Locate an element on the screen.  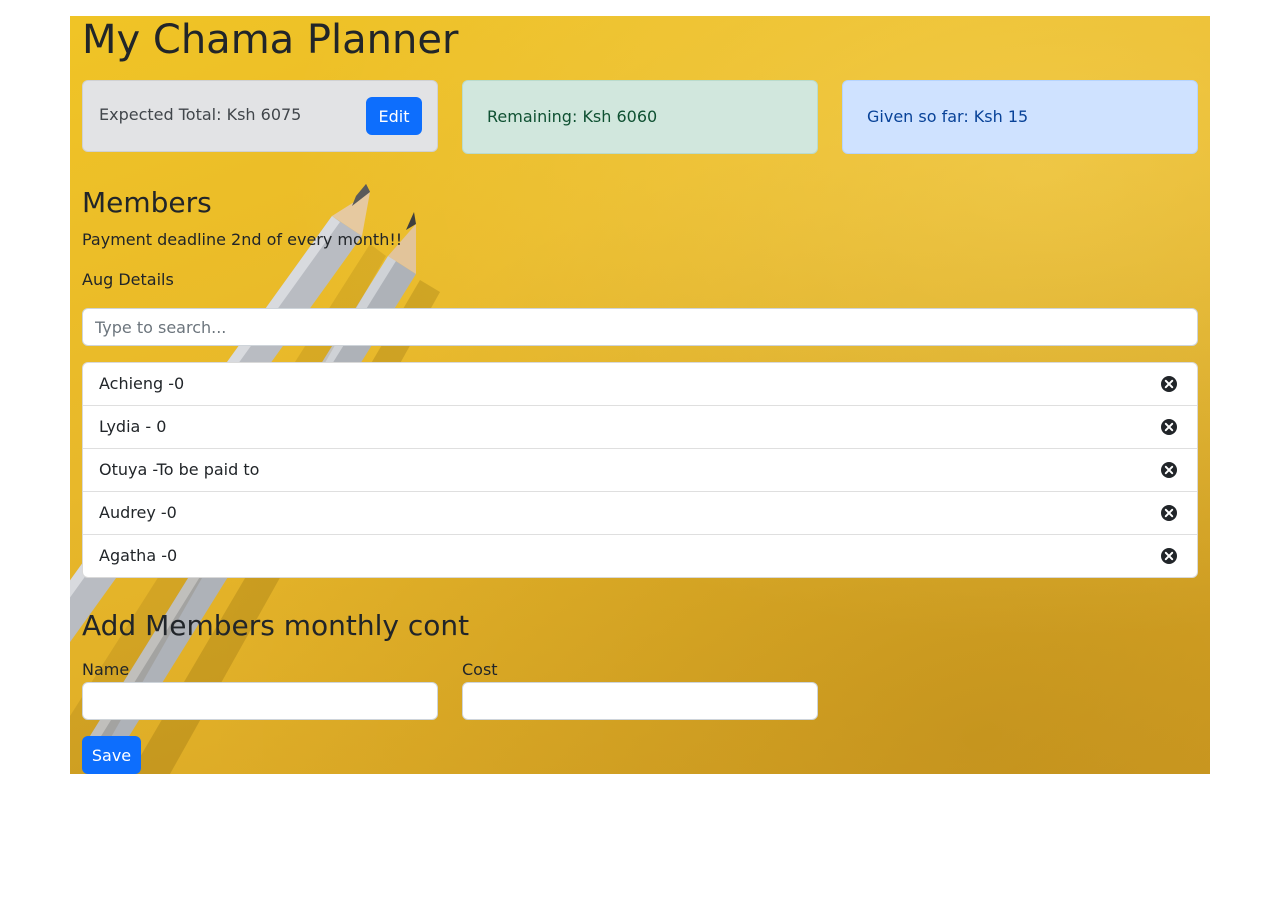
search-input is located at coordinates (640, 327).